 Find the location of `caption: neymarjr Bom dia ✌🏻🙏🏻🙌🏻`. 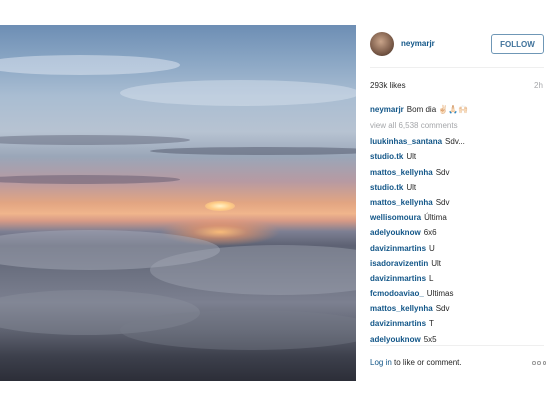

caption: neymarjr Bom dia ✌🏻🙏🏻🙌🏻 is located at coordinates (458, 109).